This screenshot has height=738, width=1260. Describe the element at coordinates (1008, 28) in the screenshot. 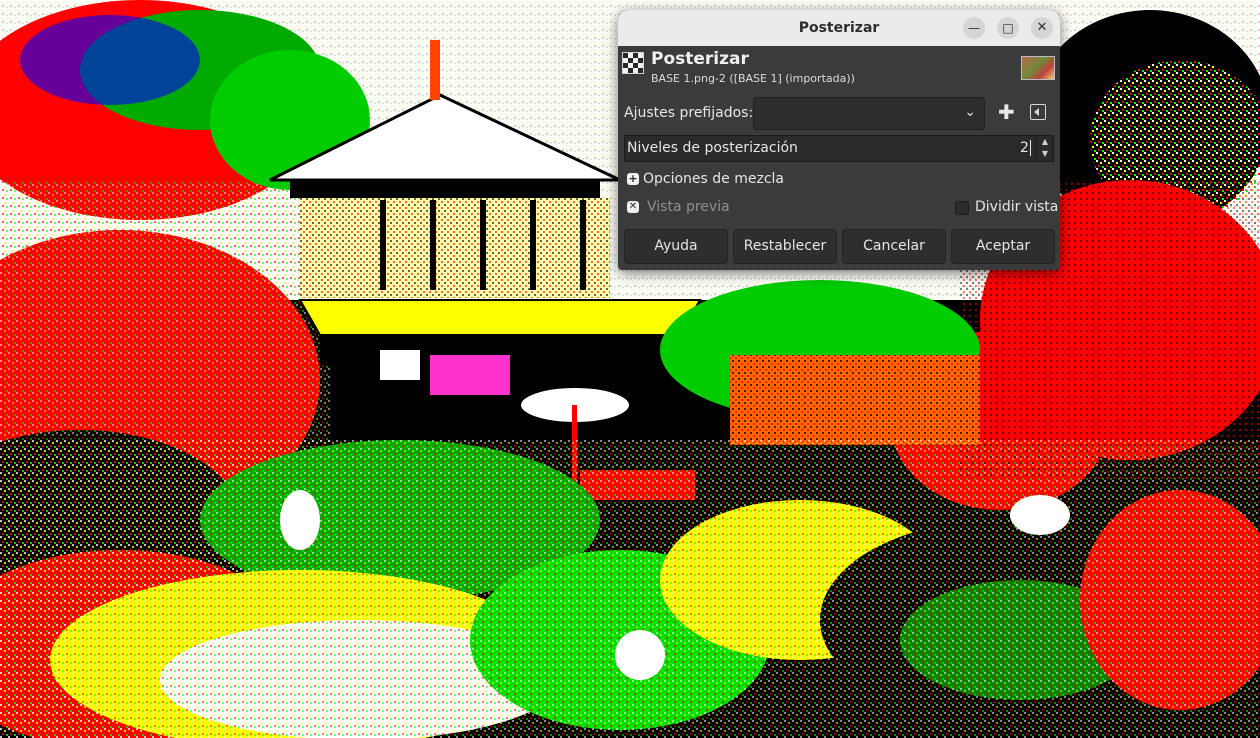

I see `maximize-icon: □` at that location.